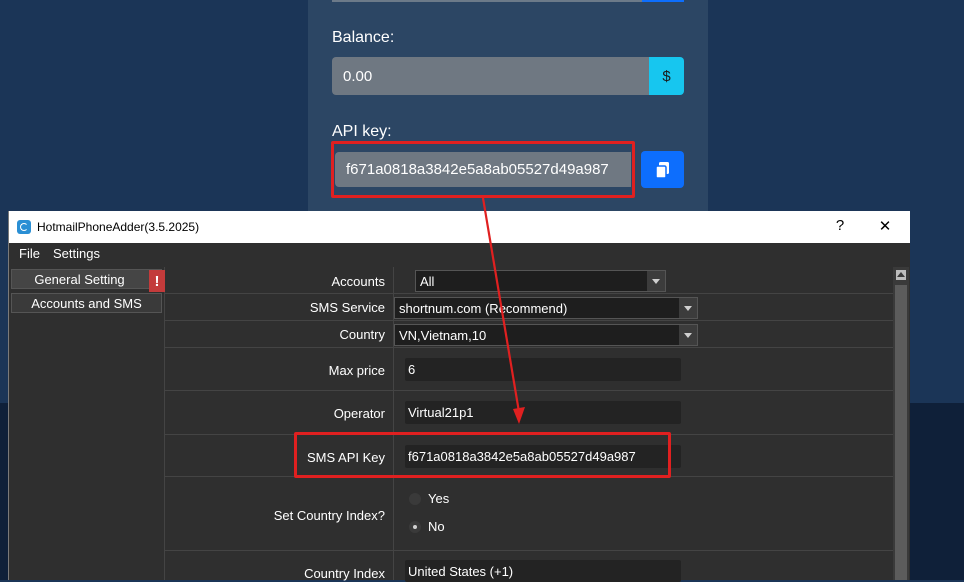 The height and width of the screenshot is (582, 964). I want to click on row-max-price: Max price 6, so click(529, 369).